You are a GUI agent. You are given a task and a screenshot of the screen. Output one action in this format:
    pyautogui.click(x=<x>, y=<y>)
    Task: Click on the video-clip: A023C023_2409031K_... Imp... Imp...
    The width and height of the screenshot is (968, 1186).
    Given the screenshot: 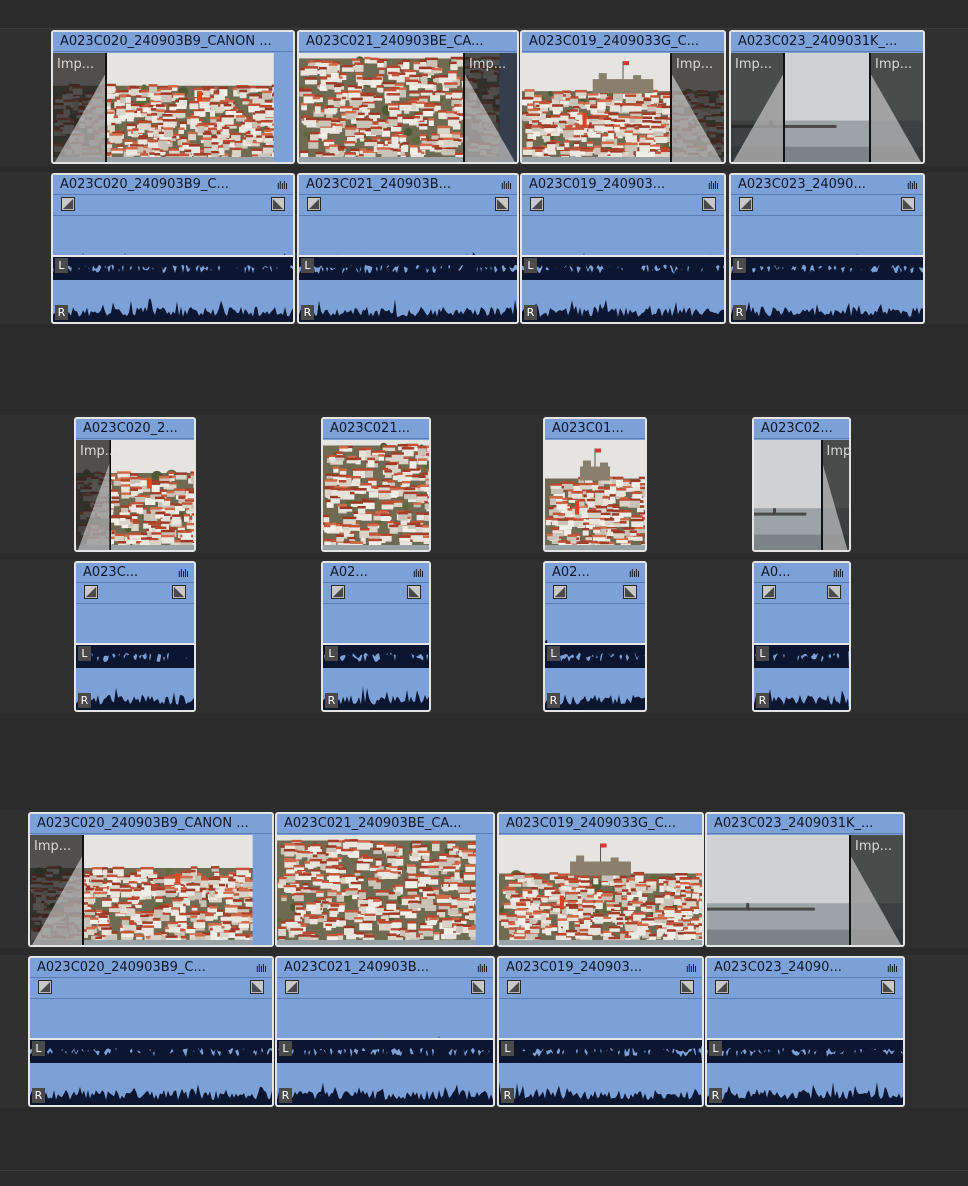 What is the action you would take?
    pyautogui.click(x=827, y=97)
    